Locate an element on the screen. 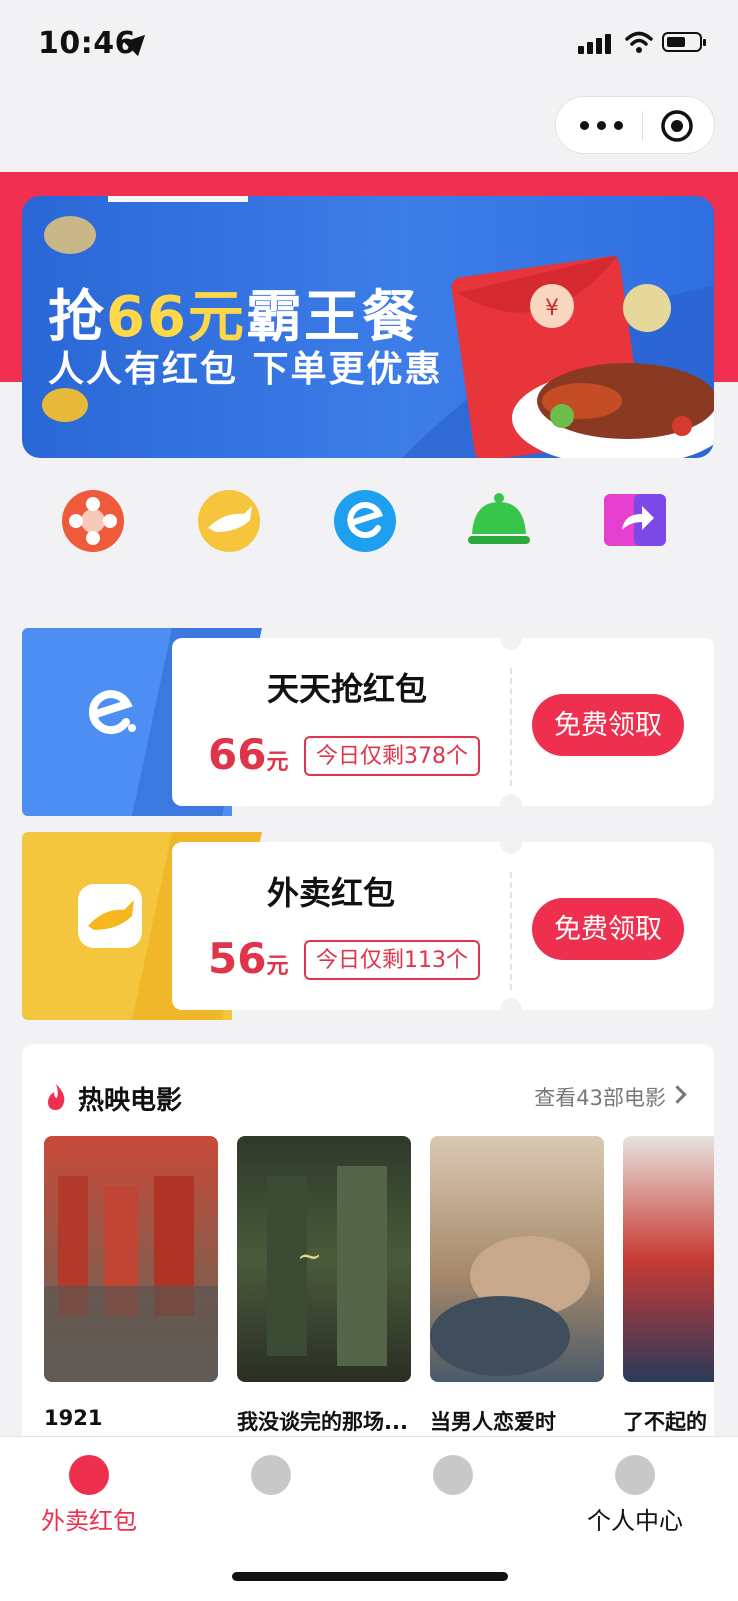 The width and height of the screenshot is (738, 1601). coupon-stock-badge: 今日仅剩378个 is located at coordinates (392, 756).